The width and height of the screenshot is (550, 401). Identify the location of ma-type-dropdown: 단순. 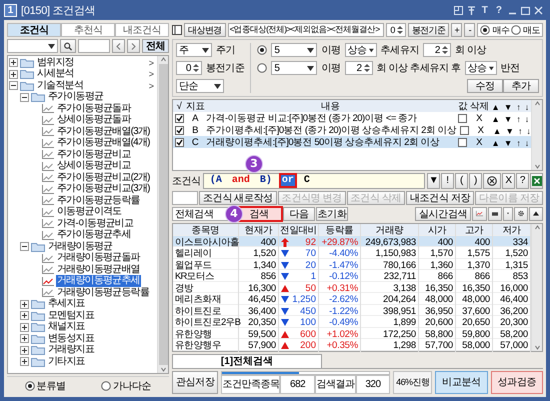
(200, 86).